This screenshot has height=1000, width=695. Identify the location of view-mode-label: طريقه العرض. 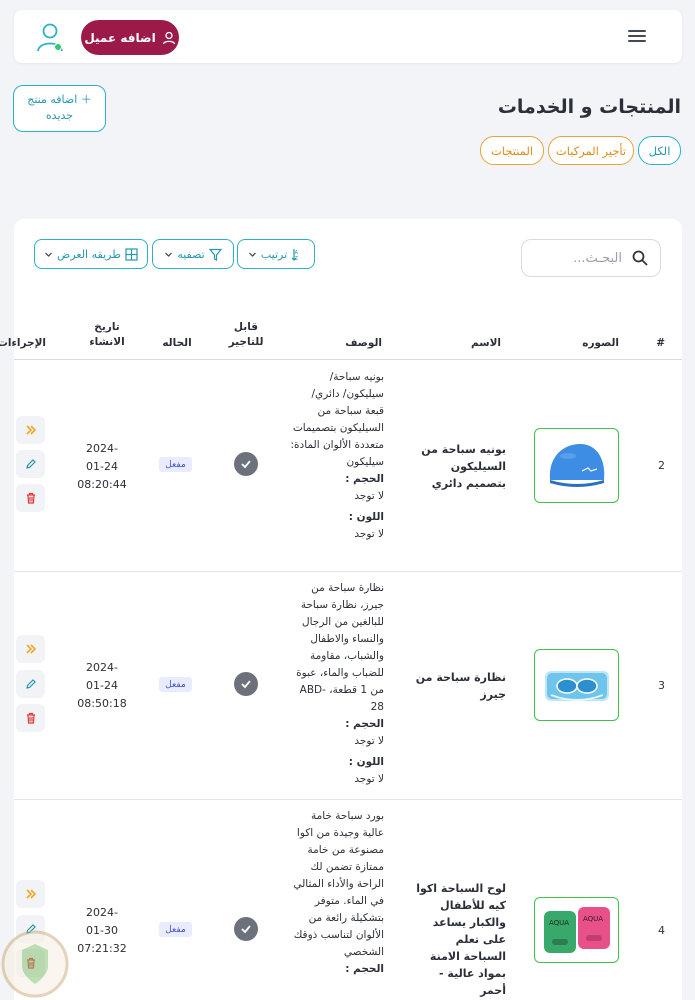
(89, 254).